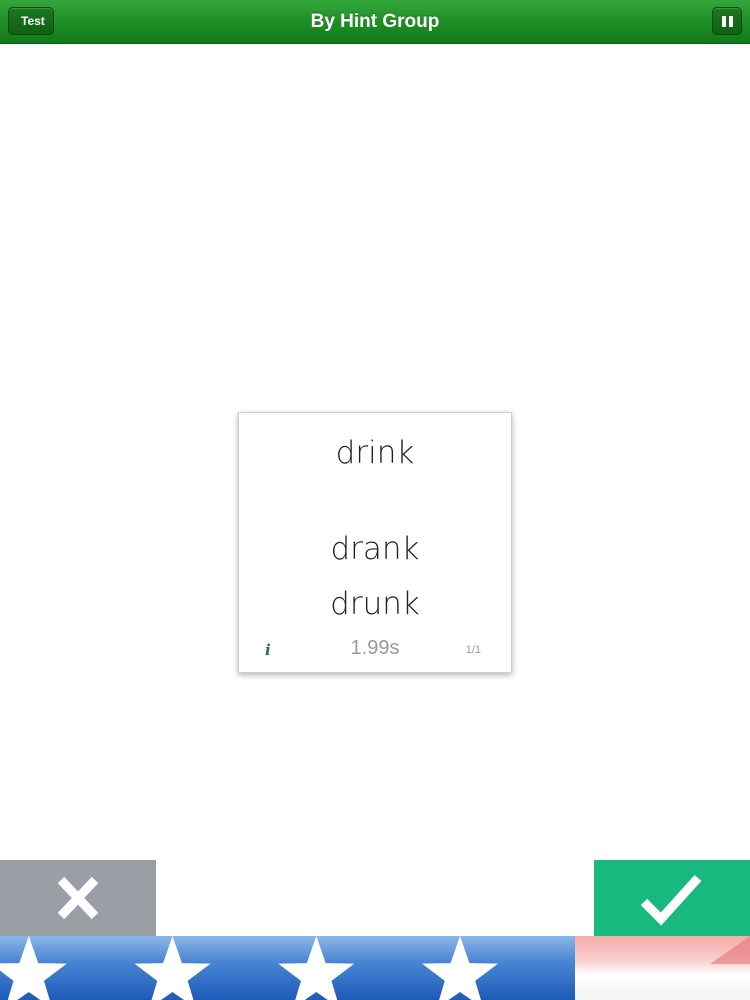 The image size is (750, 1000). Describe the element at coordinates (730, 950) in the screenshot. I see `progress-facet` at that location.